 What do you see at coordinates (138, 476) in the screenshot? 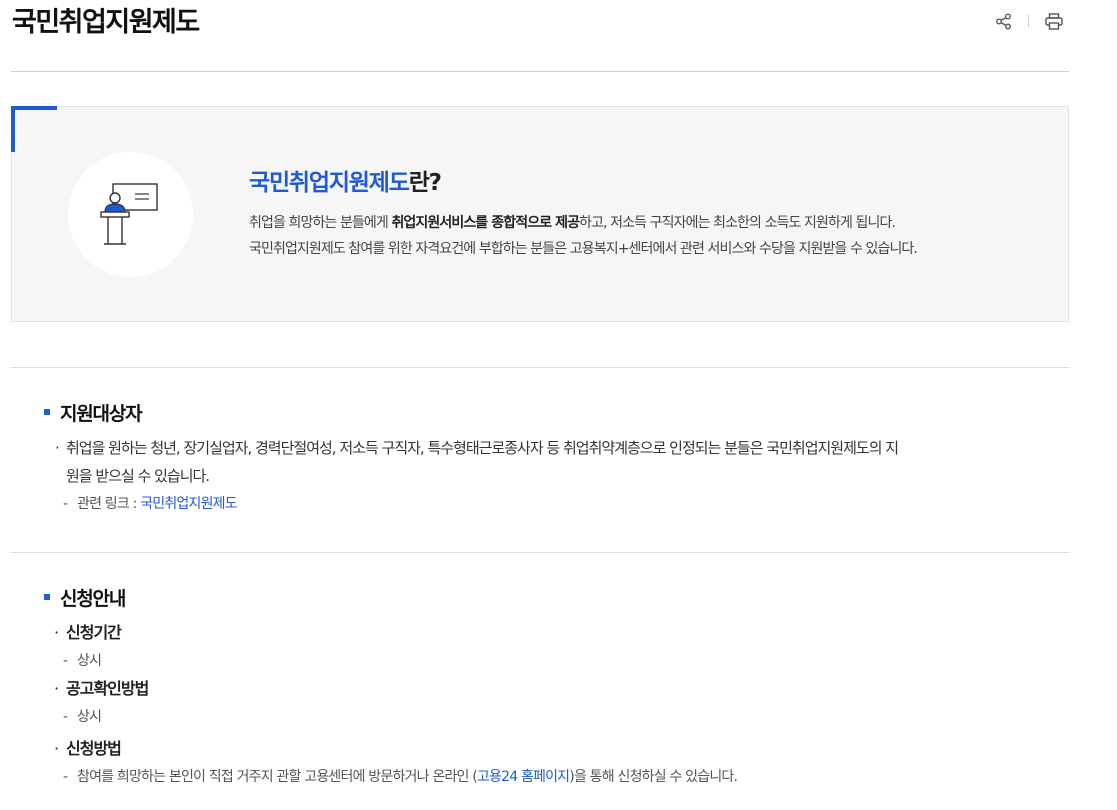
I see `target-bullet-text-2: 원을 받으실 수 있습니다.` at bounding box center [138, 476].